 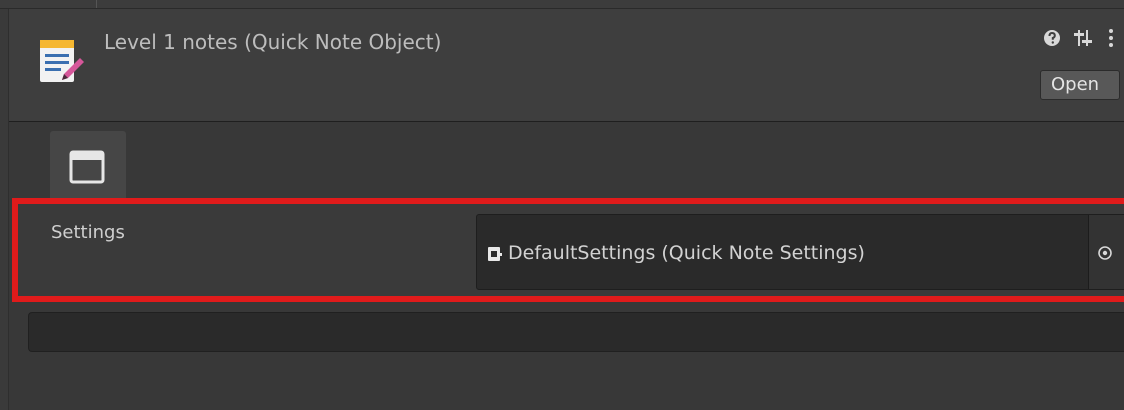 I want to click on help-icon, so click(x=1052, y=38).